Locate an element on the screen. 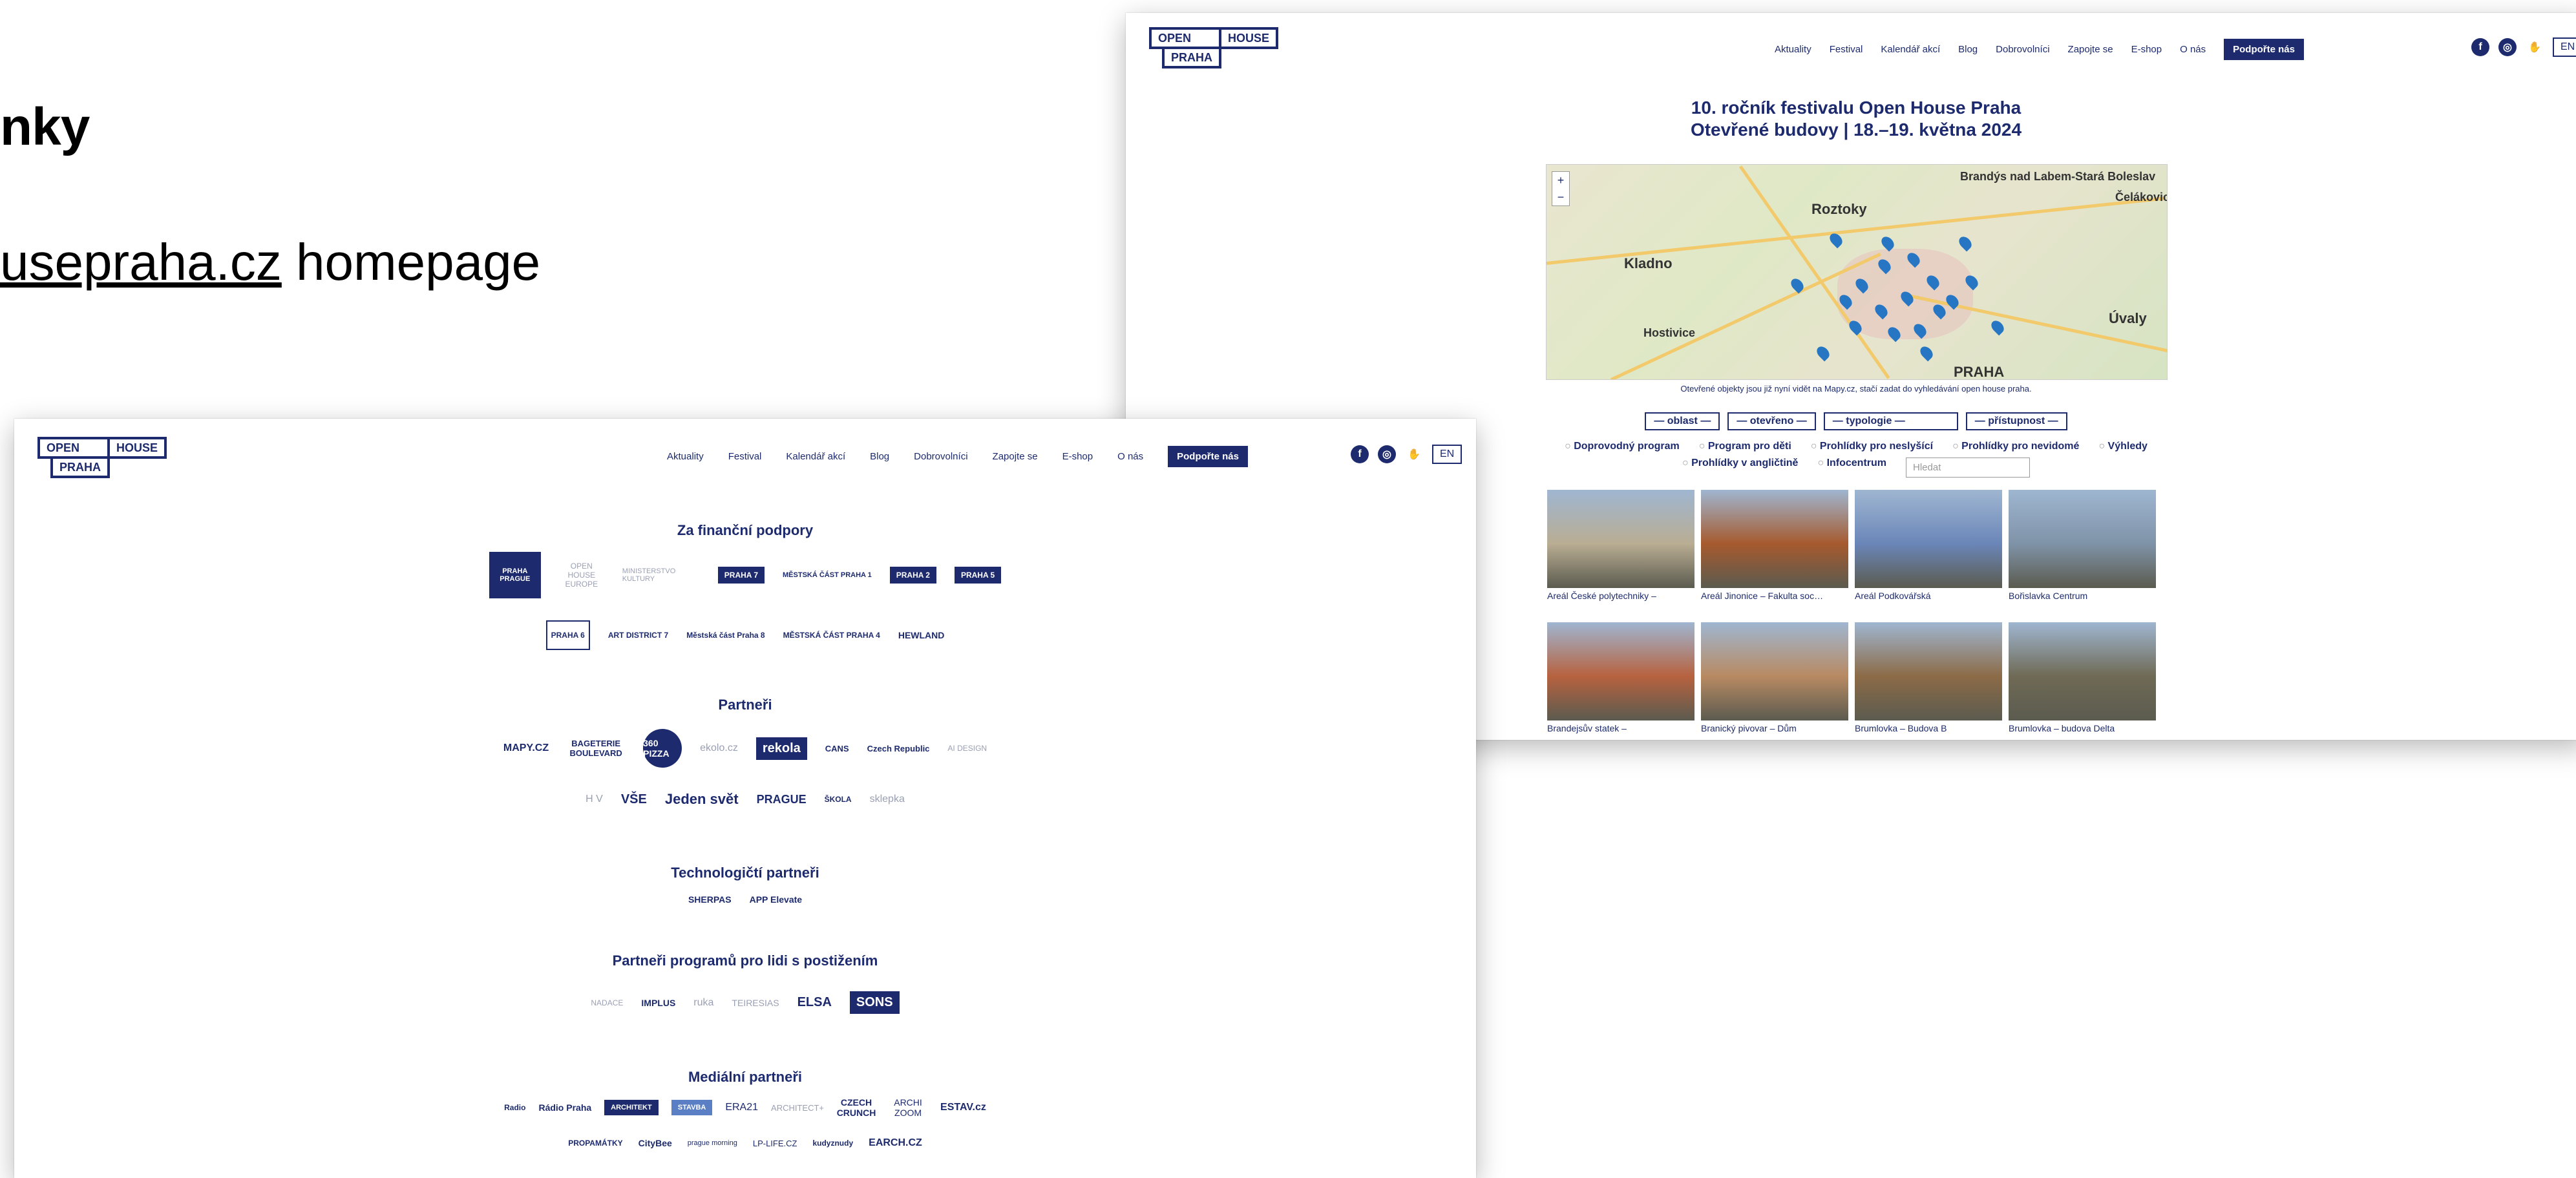 The height and width of the screenshot is (1178, 2576). select-oblast: — oblast — is located at coordinates (1682, 421).